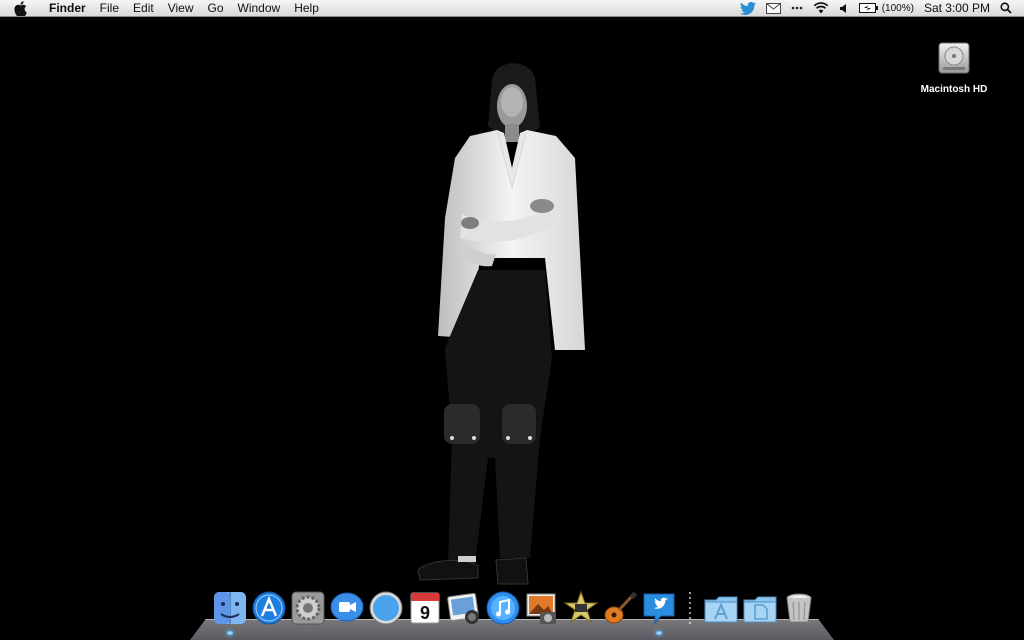 The width and height of the screenshot is (1024, 640). I want to click on dock-twitter, so click(659, 612).